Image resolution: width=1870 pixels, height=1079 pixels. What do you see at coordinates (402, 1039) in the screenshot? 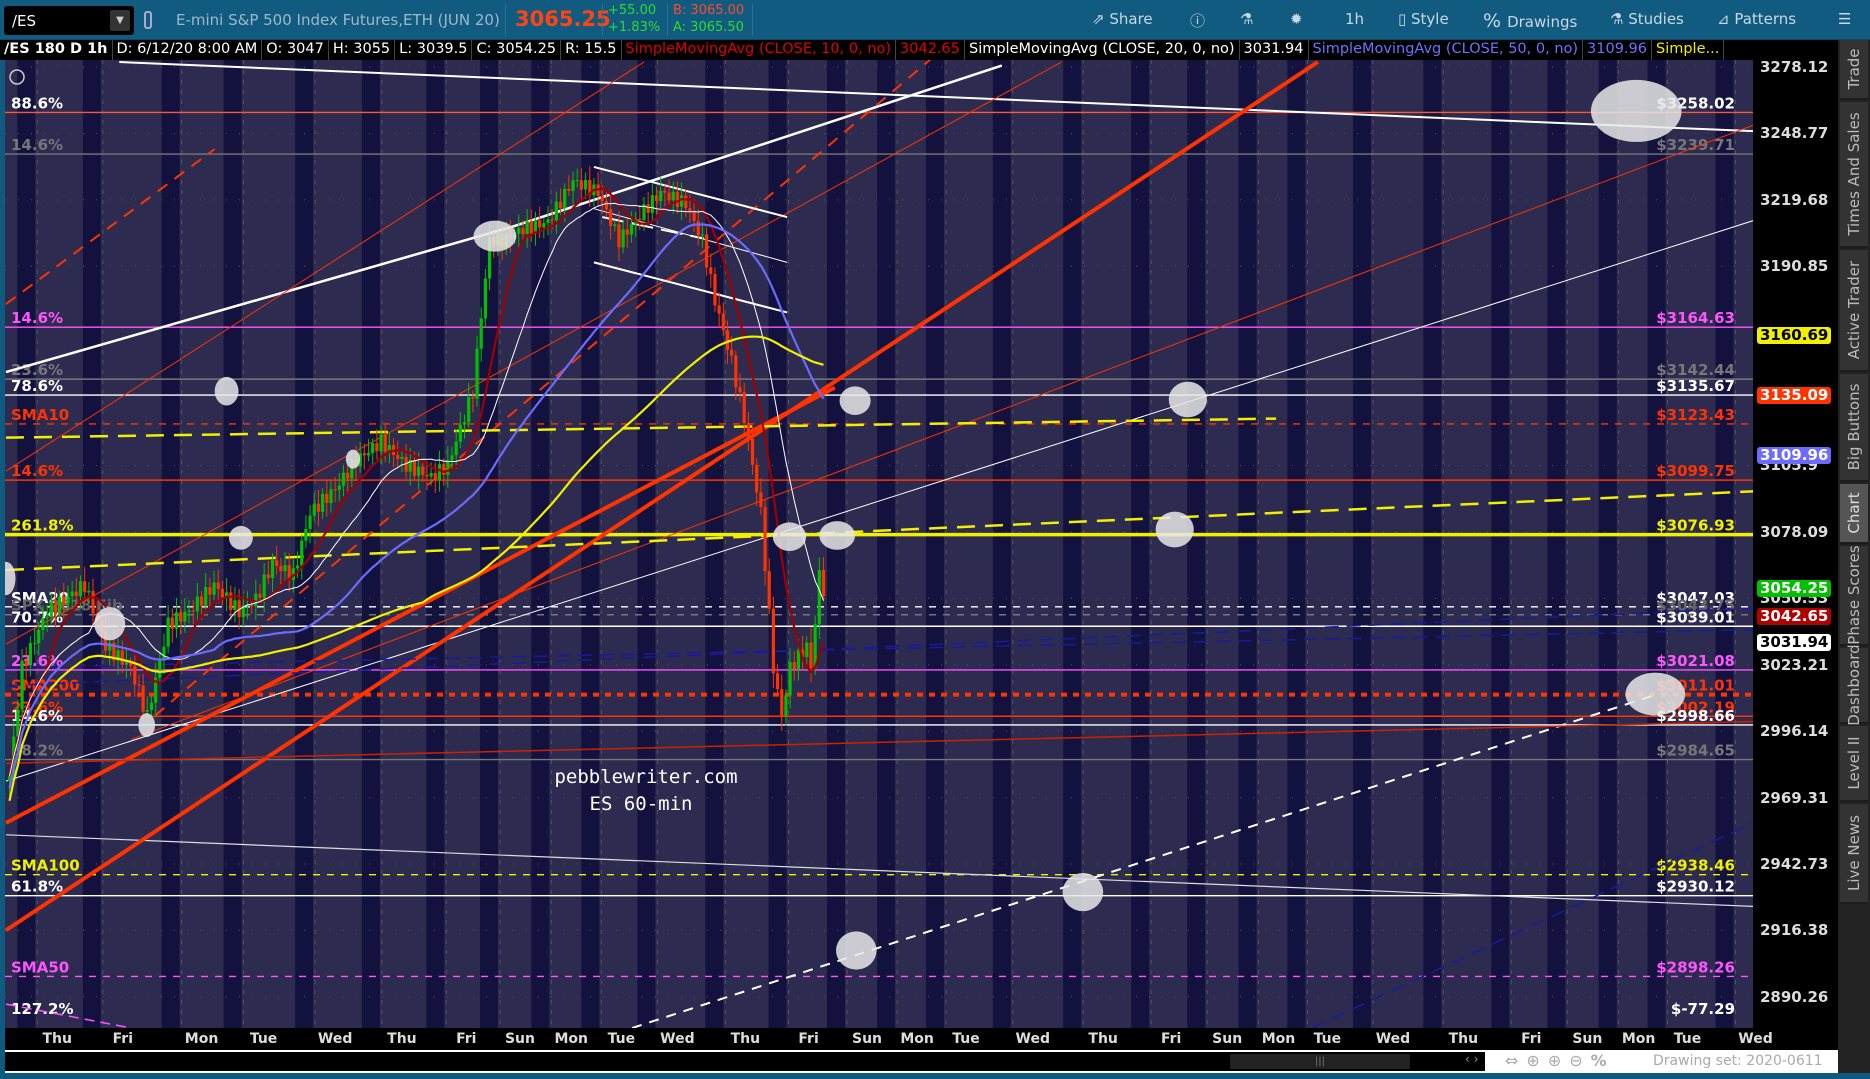
I see `date-tick-label: Thu` at bounding box center [402, 1039].